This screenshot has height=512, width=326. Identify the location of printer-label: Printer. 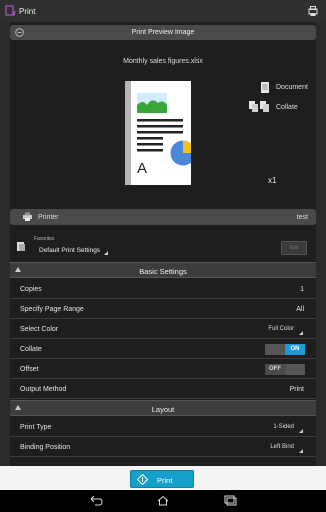
(48, 217).